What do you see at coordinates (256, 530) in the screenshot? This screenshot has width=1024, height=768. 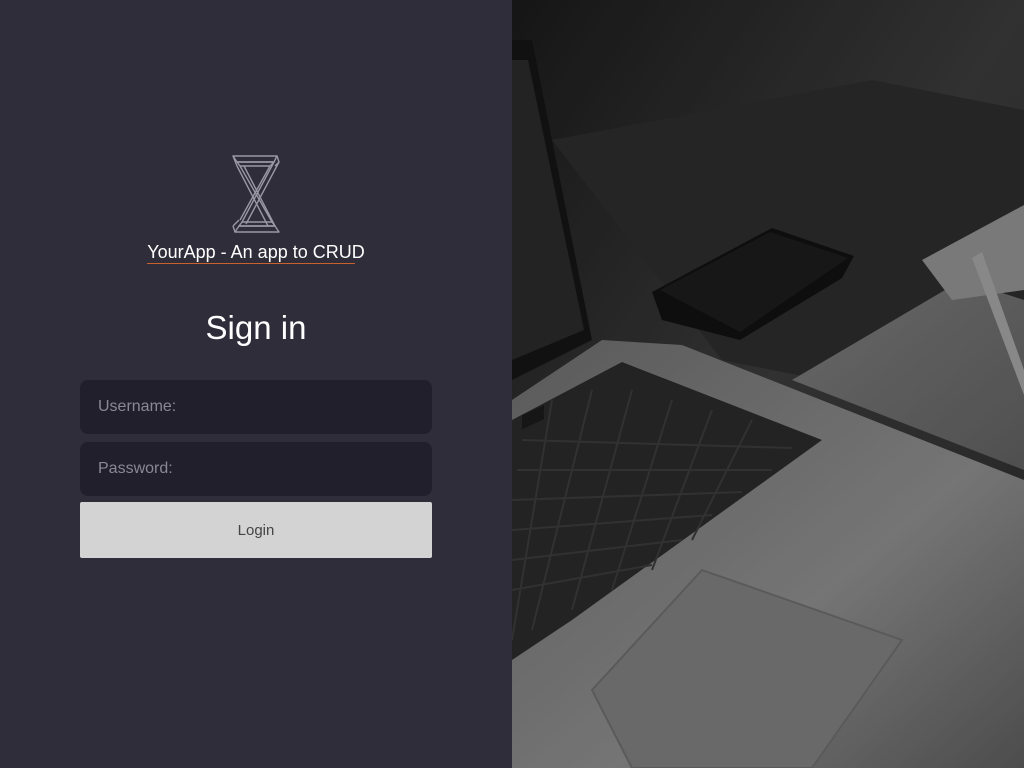 I see `login-button: Login` at bounding box center [256, 530].